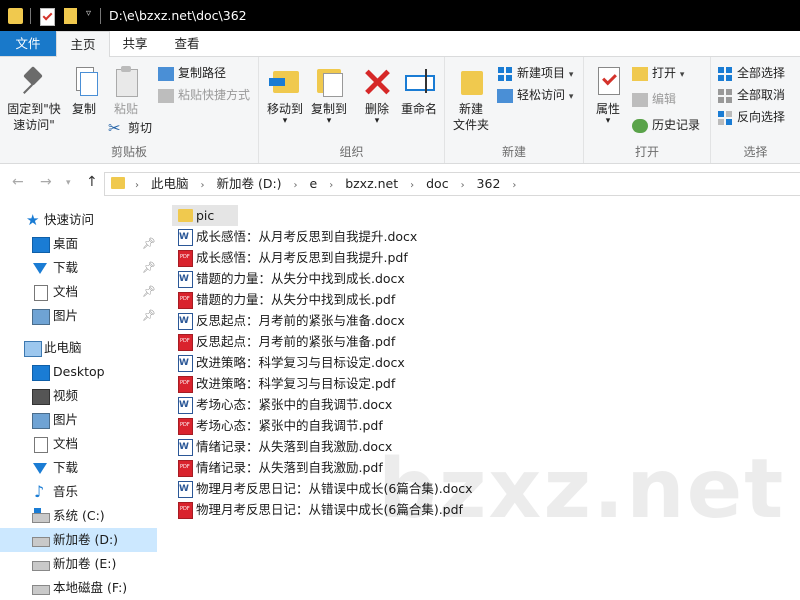 The height and width of the screenshot is (600, 800). I want to click on tab-home: 主页, so click(83, 44).